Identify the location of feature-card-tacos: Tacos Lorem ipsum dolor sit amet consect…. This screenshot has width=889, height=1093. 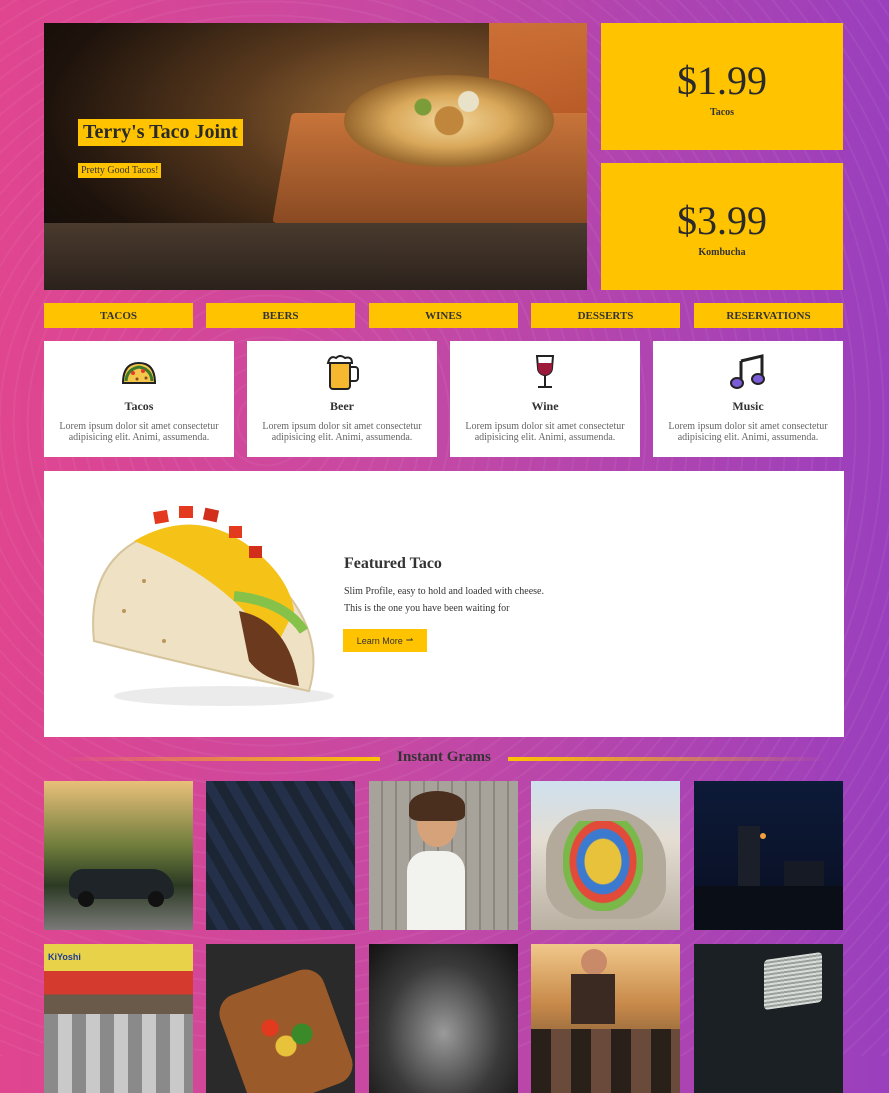
(139, 399).